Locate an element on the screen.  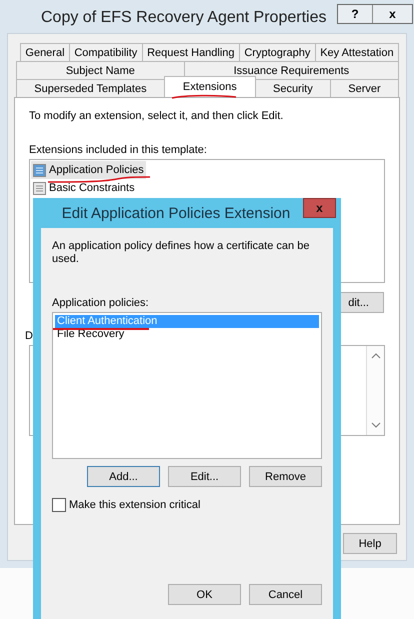
scrollbar is located at coordinates (375, 390).